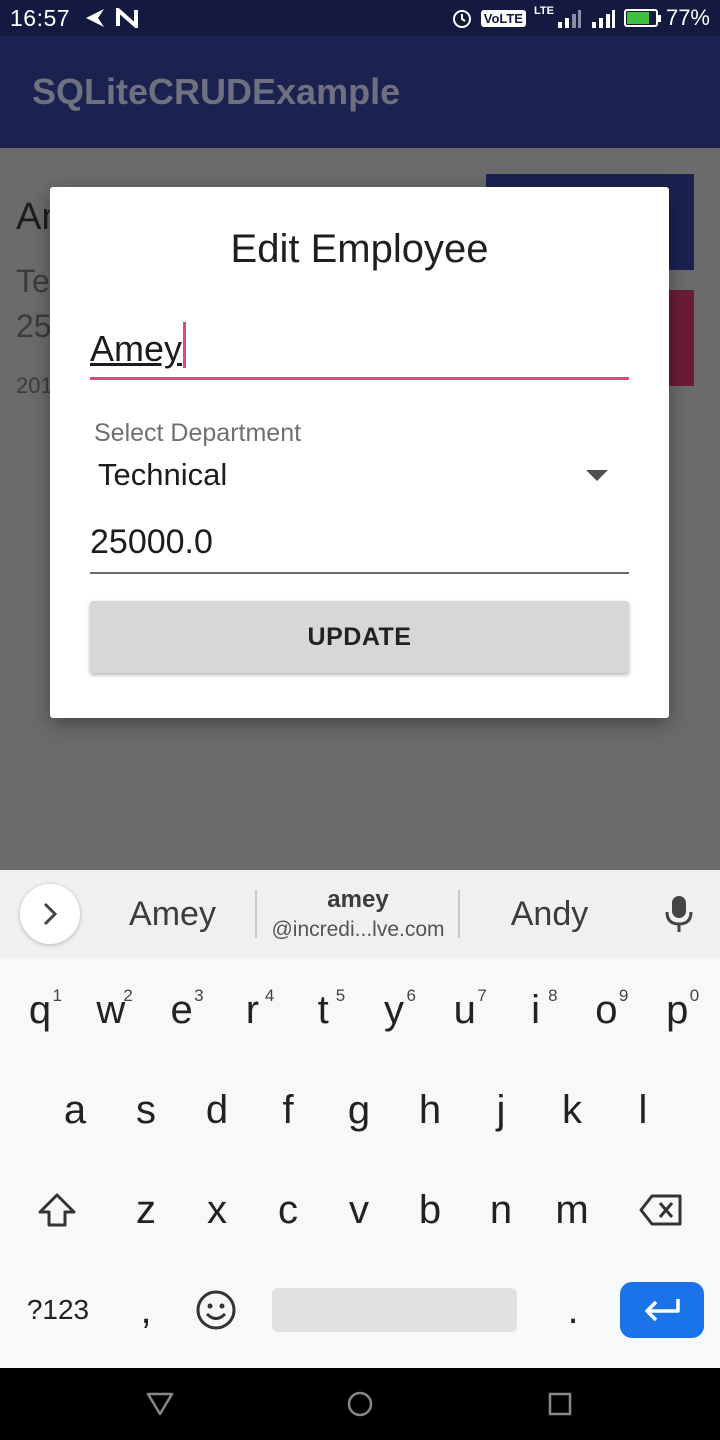  Describe the element at coordinates (549, 914) in the screenshot. I see `suggestion-right: Andy` at that location.